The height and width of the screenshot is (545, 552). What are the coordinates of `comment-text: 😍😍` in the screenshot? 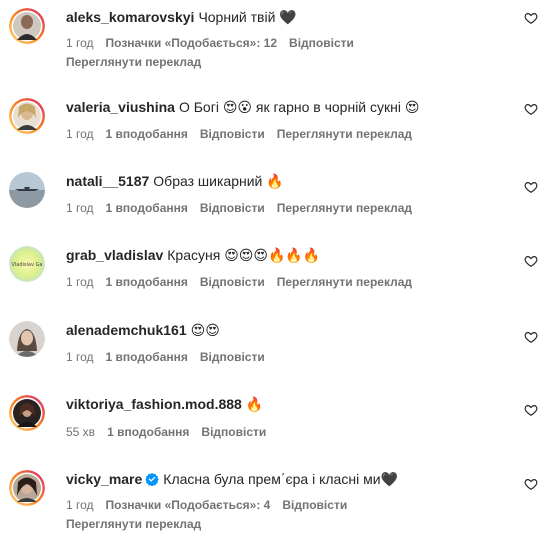 It's located at (205, 330).